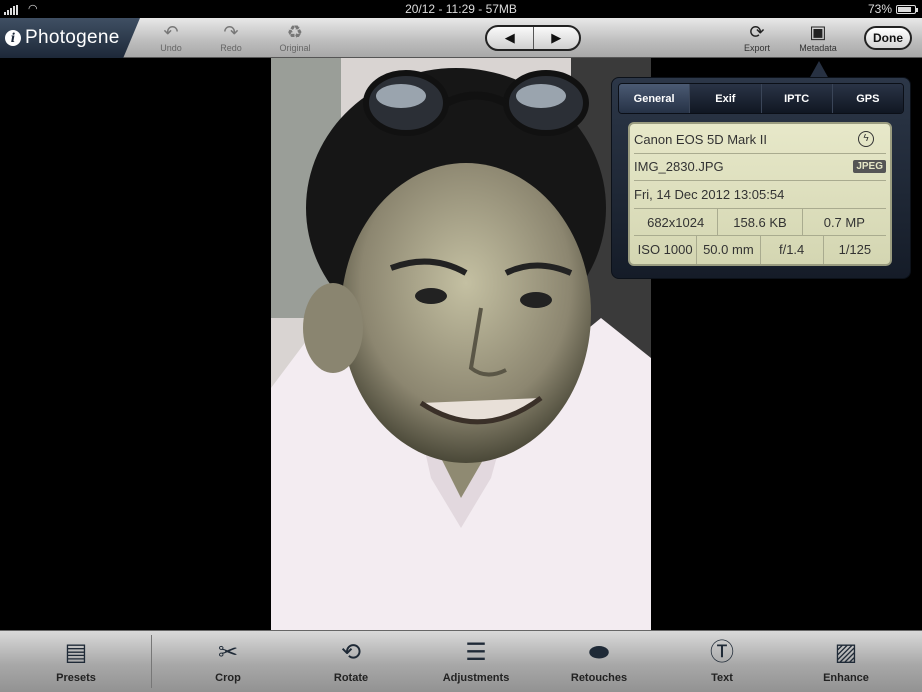 Image resolution: width=922 pixels, height=692 pixels. I want to click on flash-icon: ϟ, so click(866, 139).